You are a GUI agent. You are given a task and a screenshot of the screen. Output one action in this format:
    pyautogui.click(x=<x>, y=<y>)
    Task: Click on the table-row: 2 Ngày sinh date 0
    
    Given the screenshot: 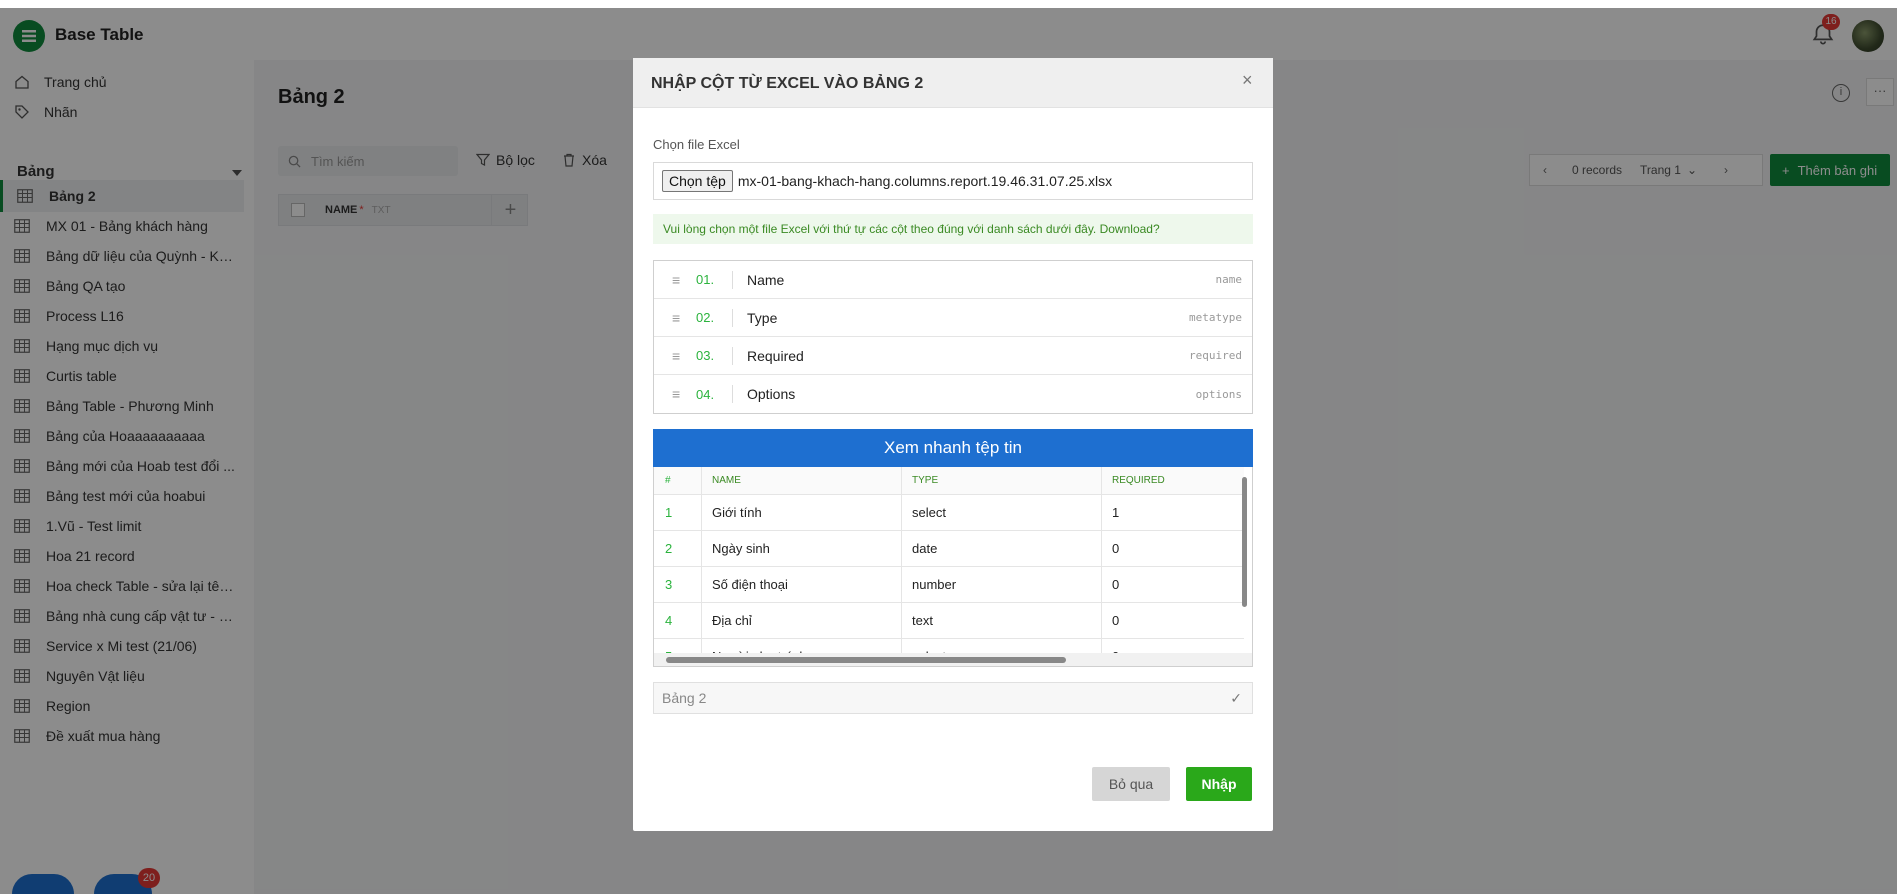 What is the action you would take?
    pyautogui.click(x=949, y=549)
    